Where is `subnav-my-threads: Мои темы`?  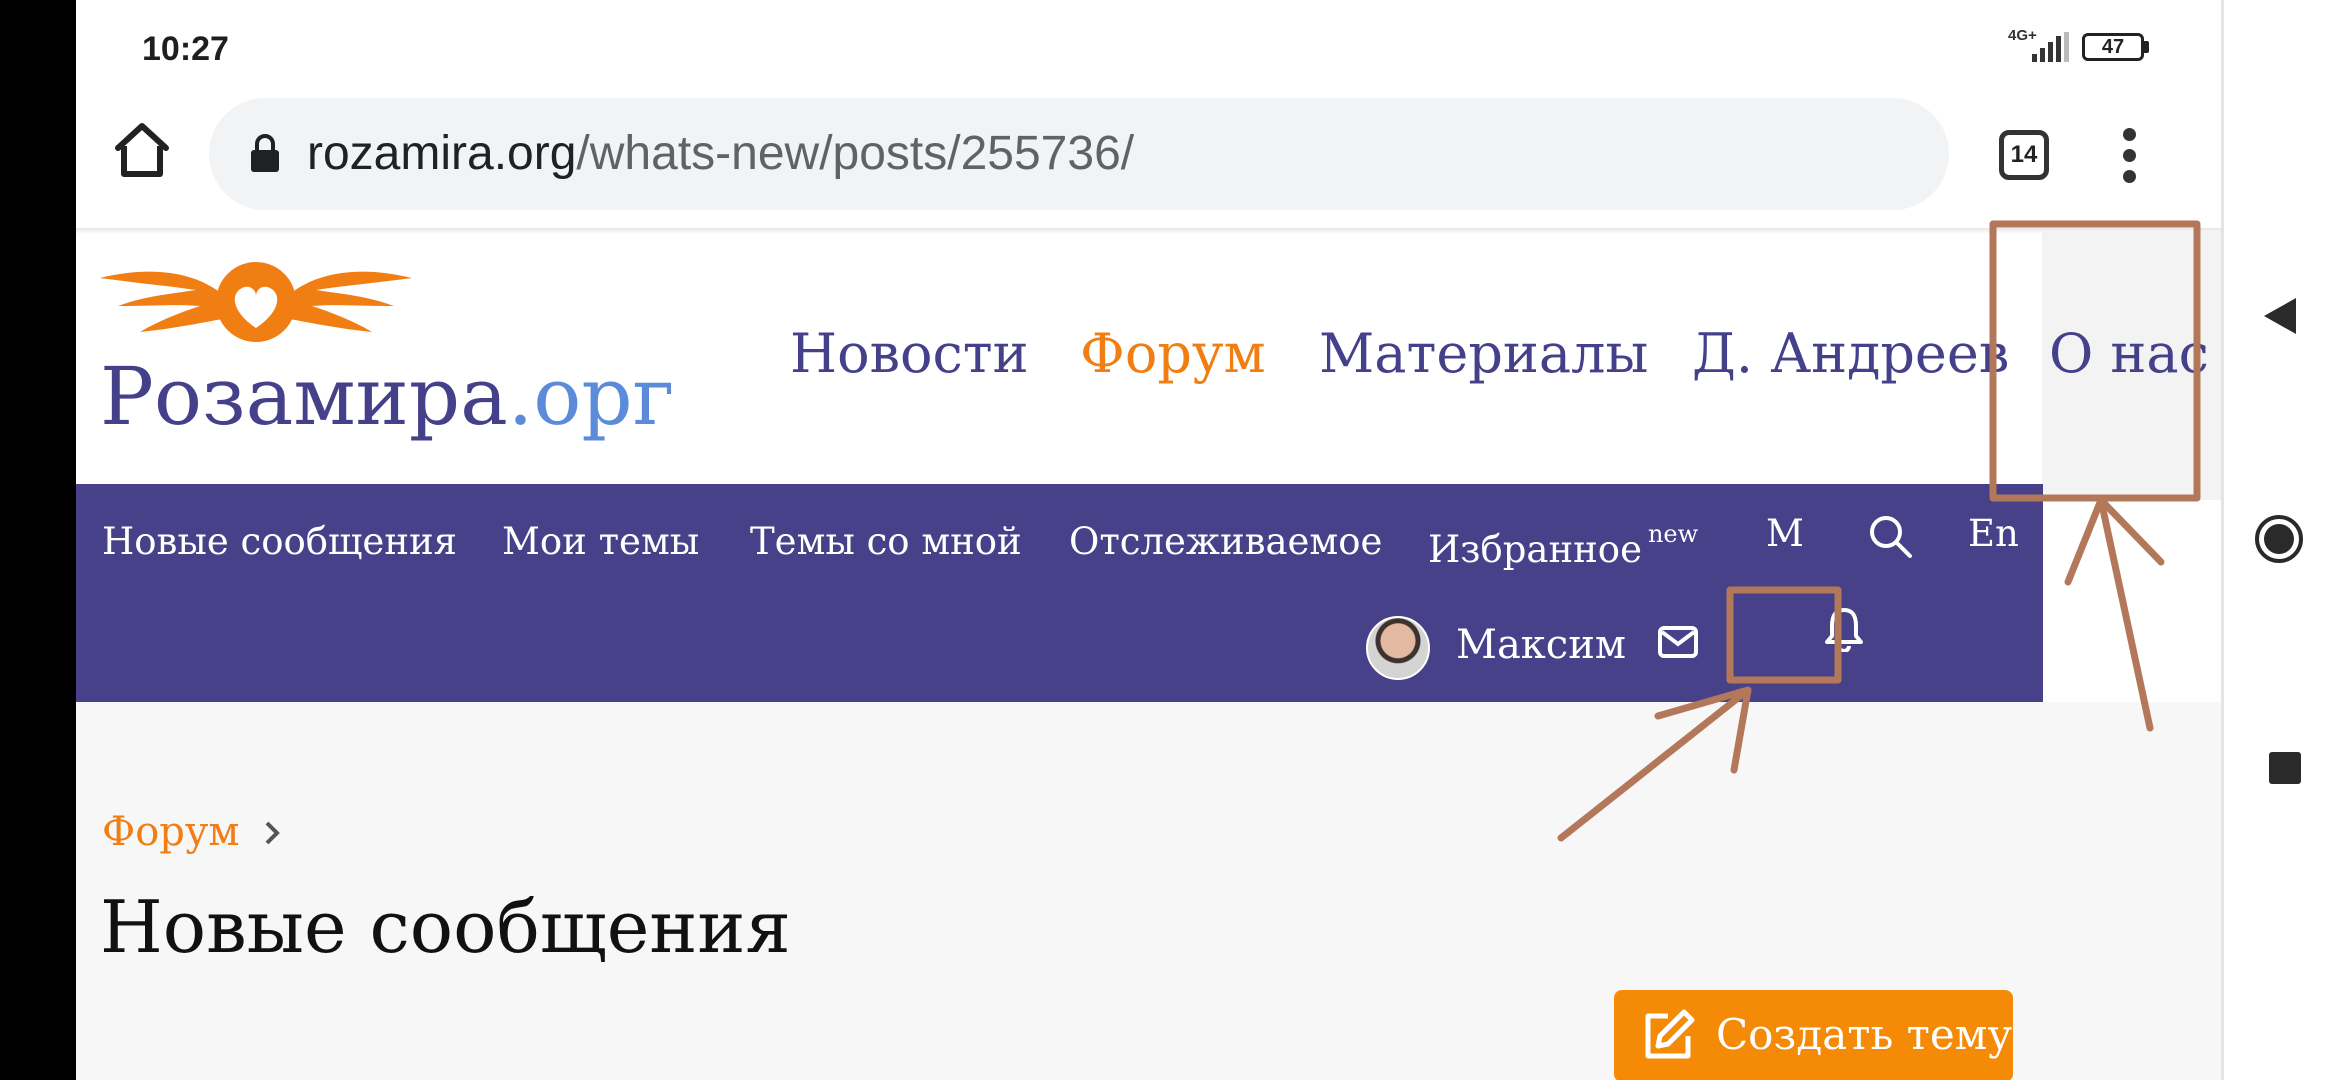
subnav-my-threads: Мои темы is located at coordinates (600, 541).